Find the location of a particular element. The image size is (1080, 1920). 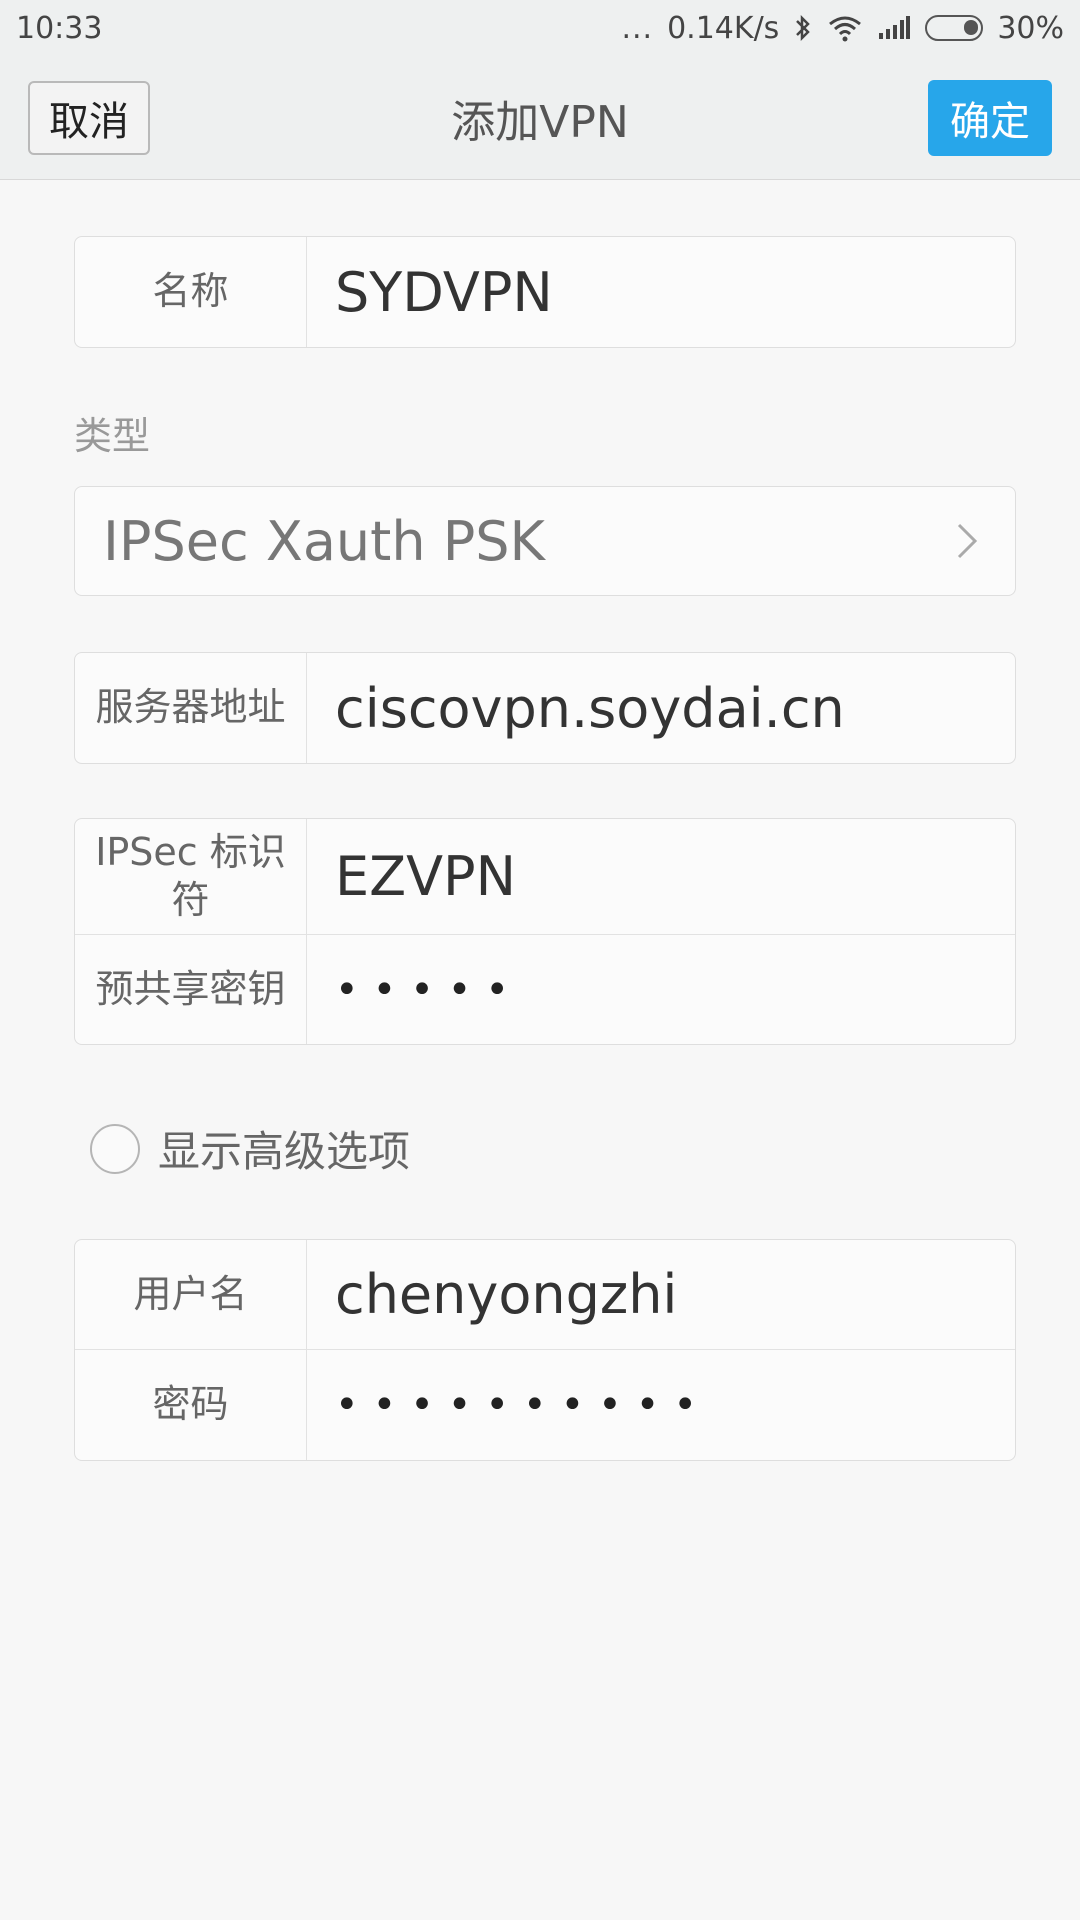

type-section-label: 类型 is located at coordinates (112, 436).